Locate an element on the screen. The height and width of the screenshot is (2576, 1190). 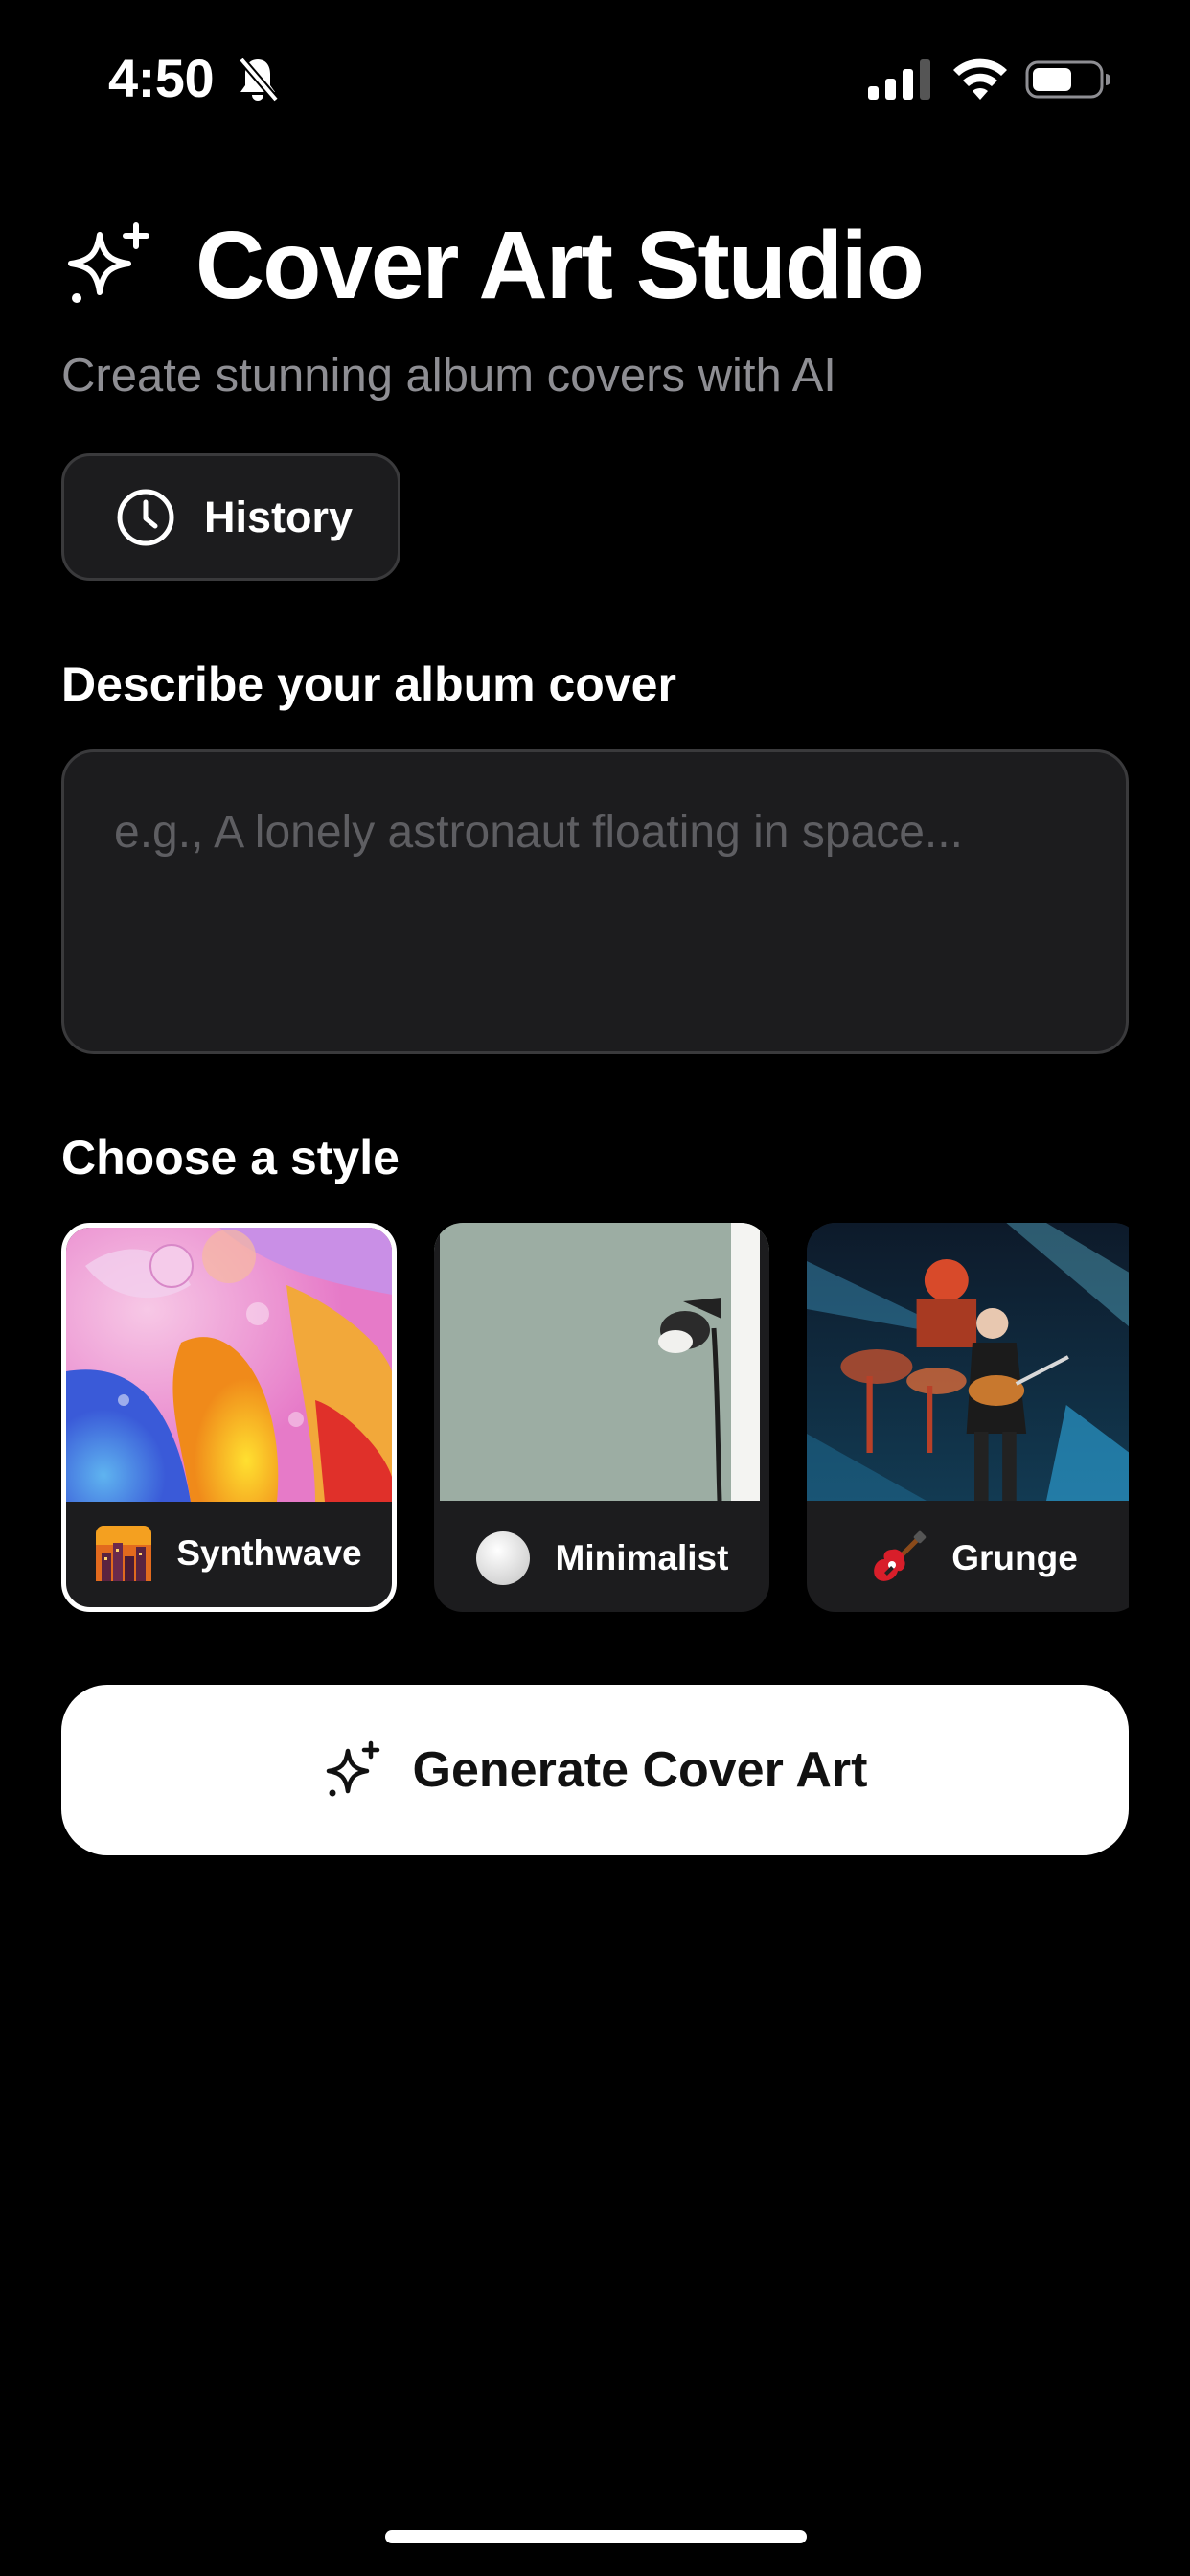
style-card-grunge: Grunge is located at coordinates (968, 1417).